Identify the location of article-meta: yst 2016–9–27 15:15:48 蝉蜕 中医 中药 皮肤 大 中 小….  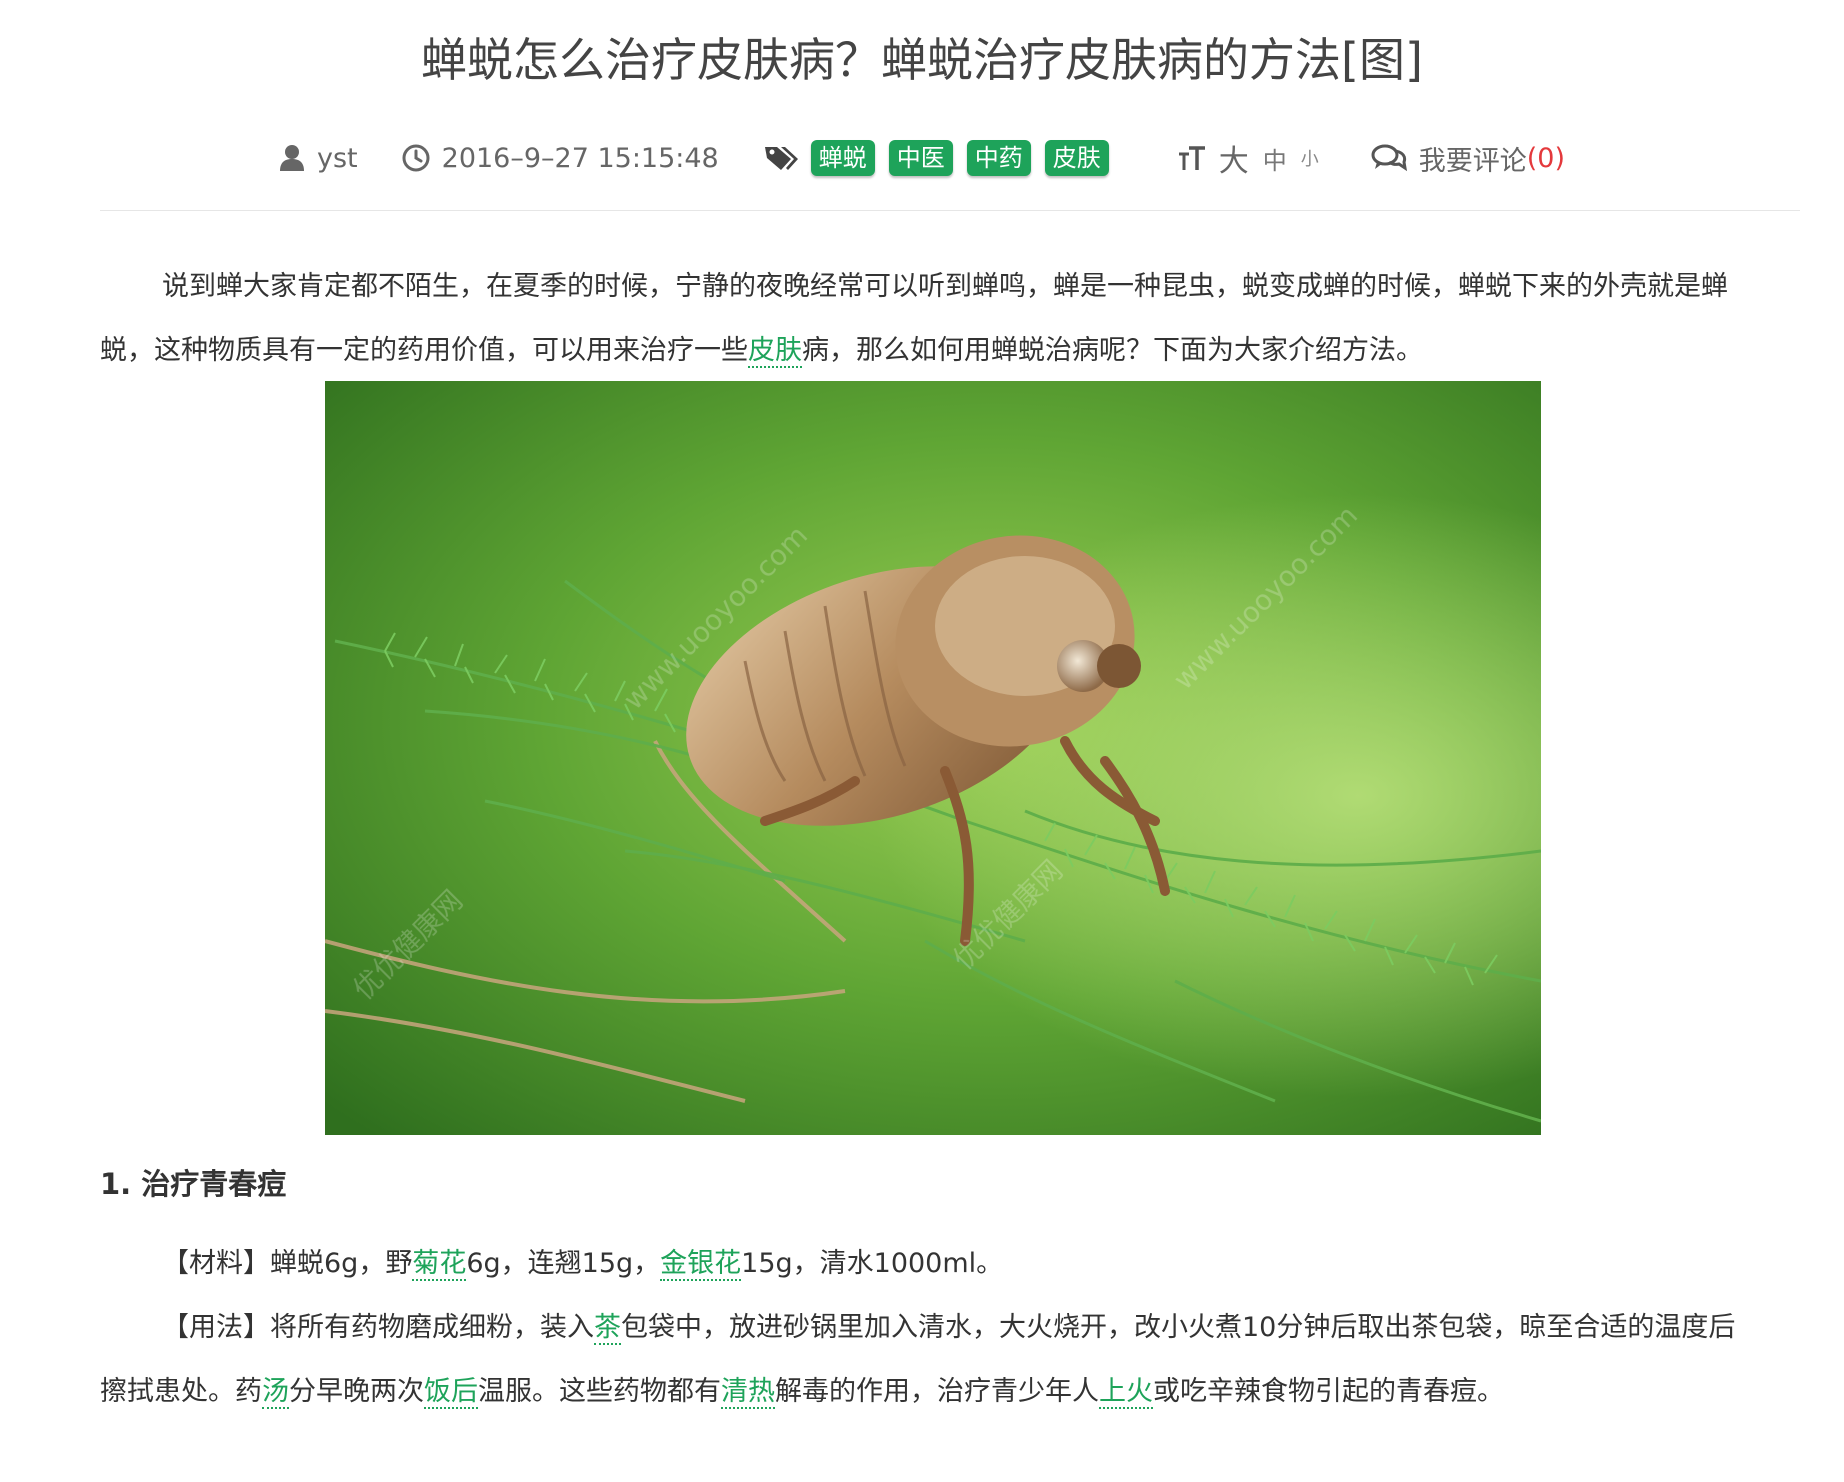
(922, 158).